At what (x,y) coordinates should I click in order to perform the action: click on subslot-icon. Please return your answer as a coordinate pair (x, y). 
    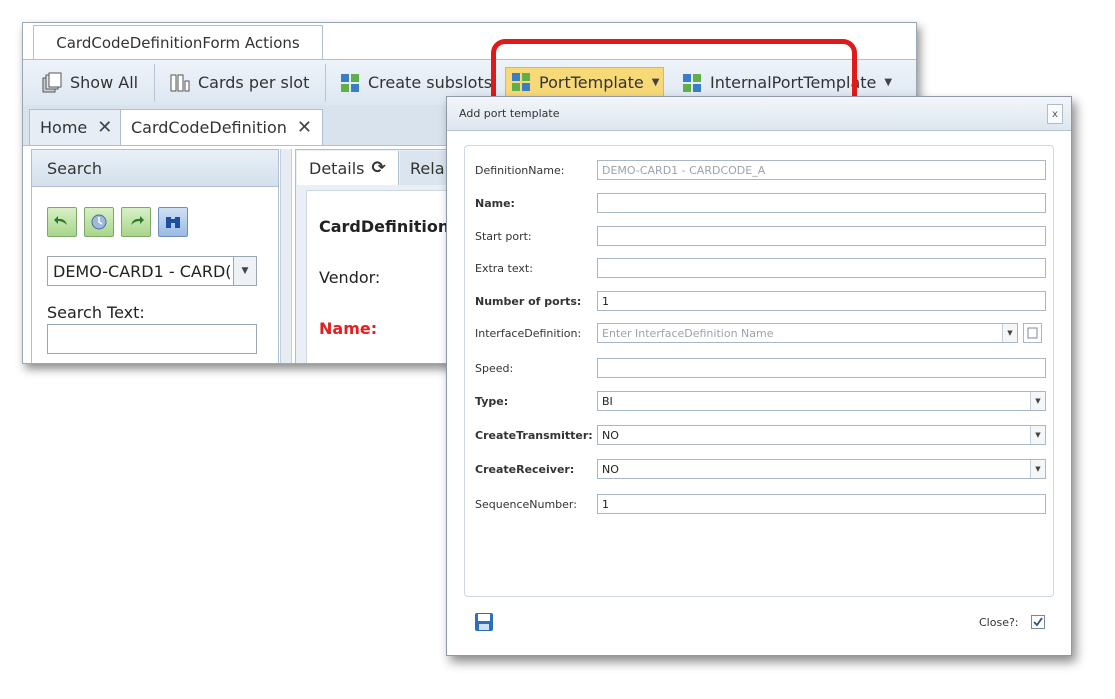
    Looking at the image, I should click on (350, 82).